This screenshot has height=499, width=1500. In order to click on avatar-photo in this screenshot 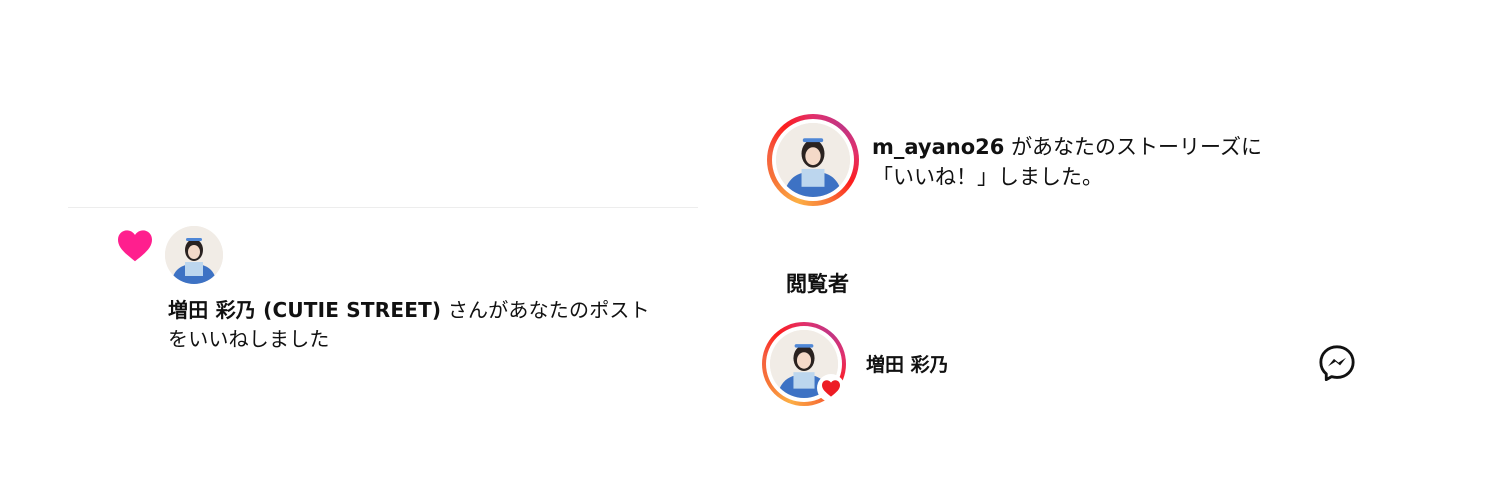, I will do `click(194, 255)`.